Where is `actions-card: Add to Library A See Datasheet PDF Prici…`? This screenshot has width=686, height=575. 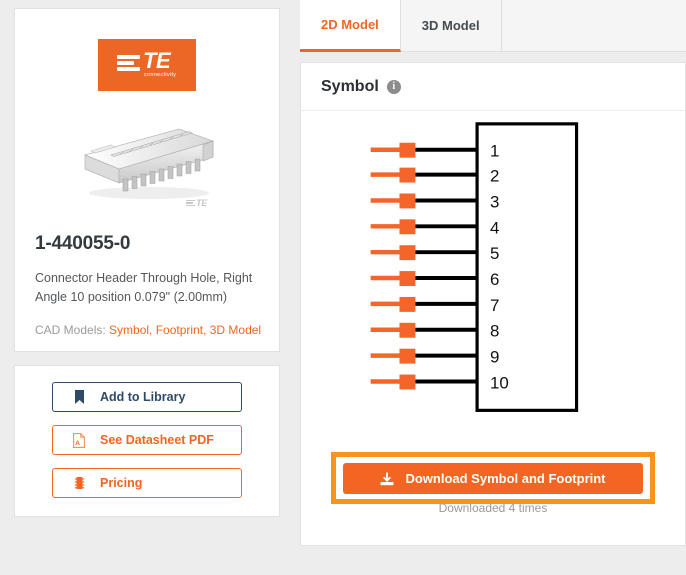 actions-card: Add to Library A See Datasheet PDF Prici… is located at coordinates (147, 441).